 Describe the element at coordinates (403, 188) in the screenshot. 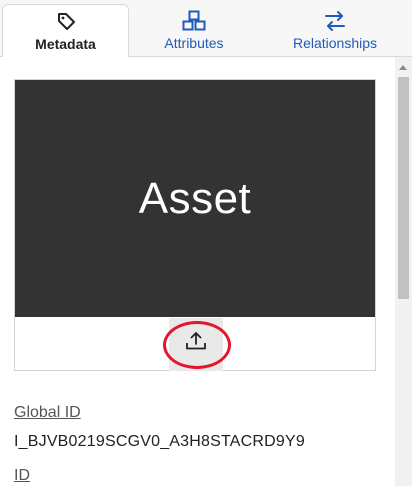

I see `scroll-thumb` at that location.